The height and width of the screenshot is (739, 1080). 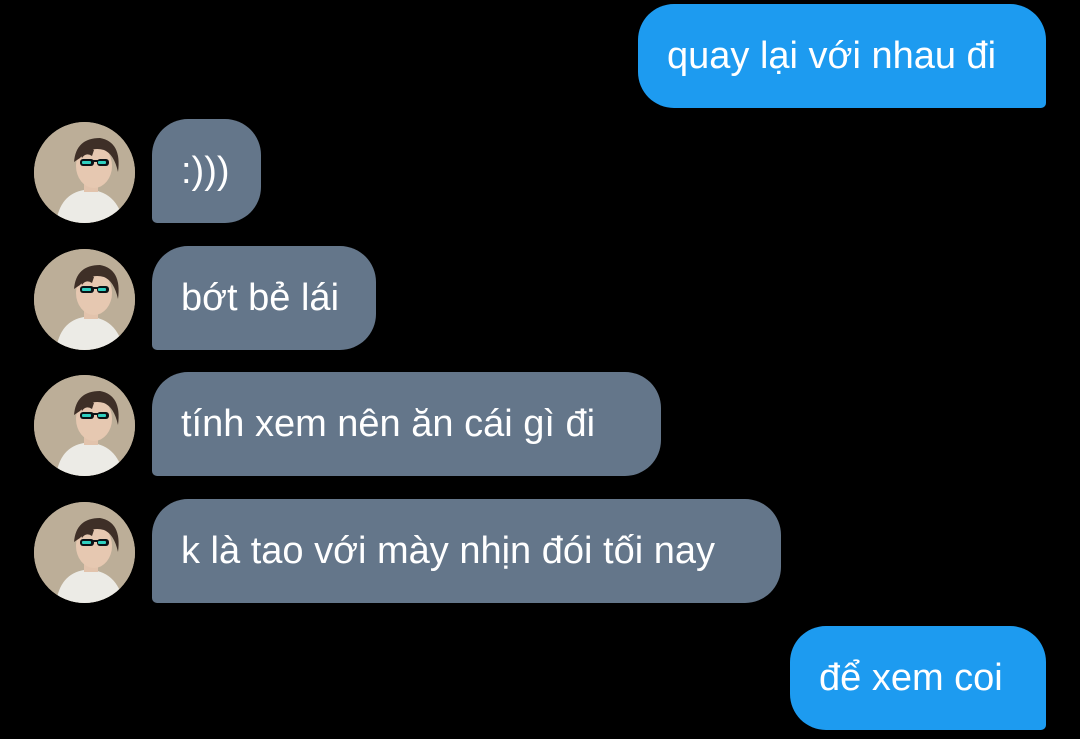 I want to click on incoming-message-bubble: bớt bẻ lái, so click(x=264, y=298).